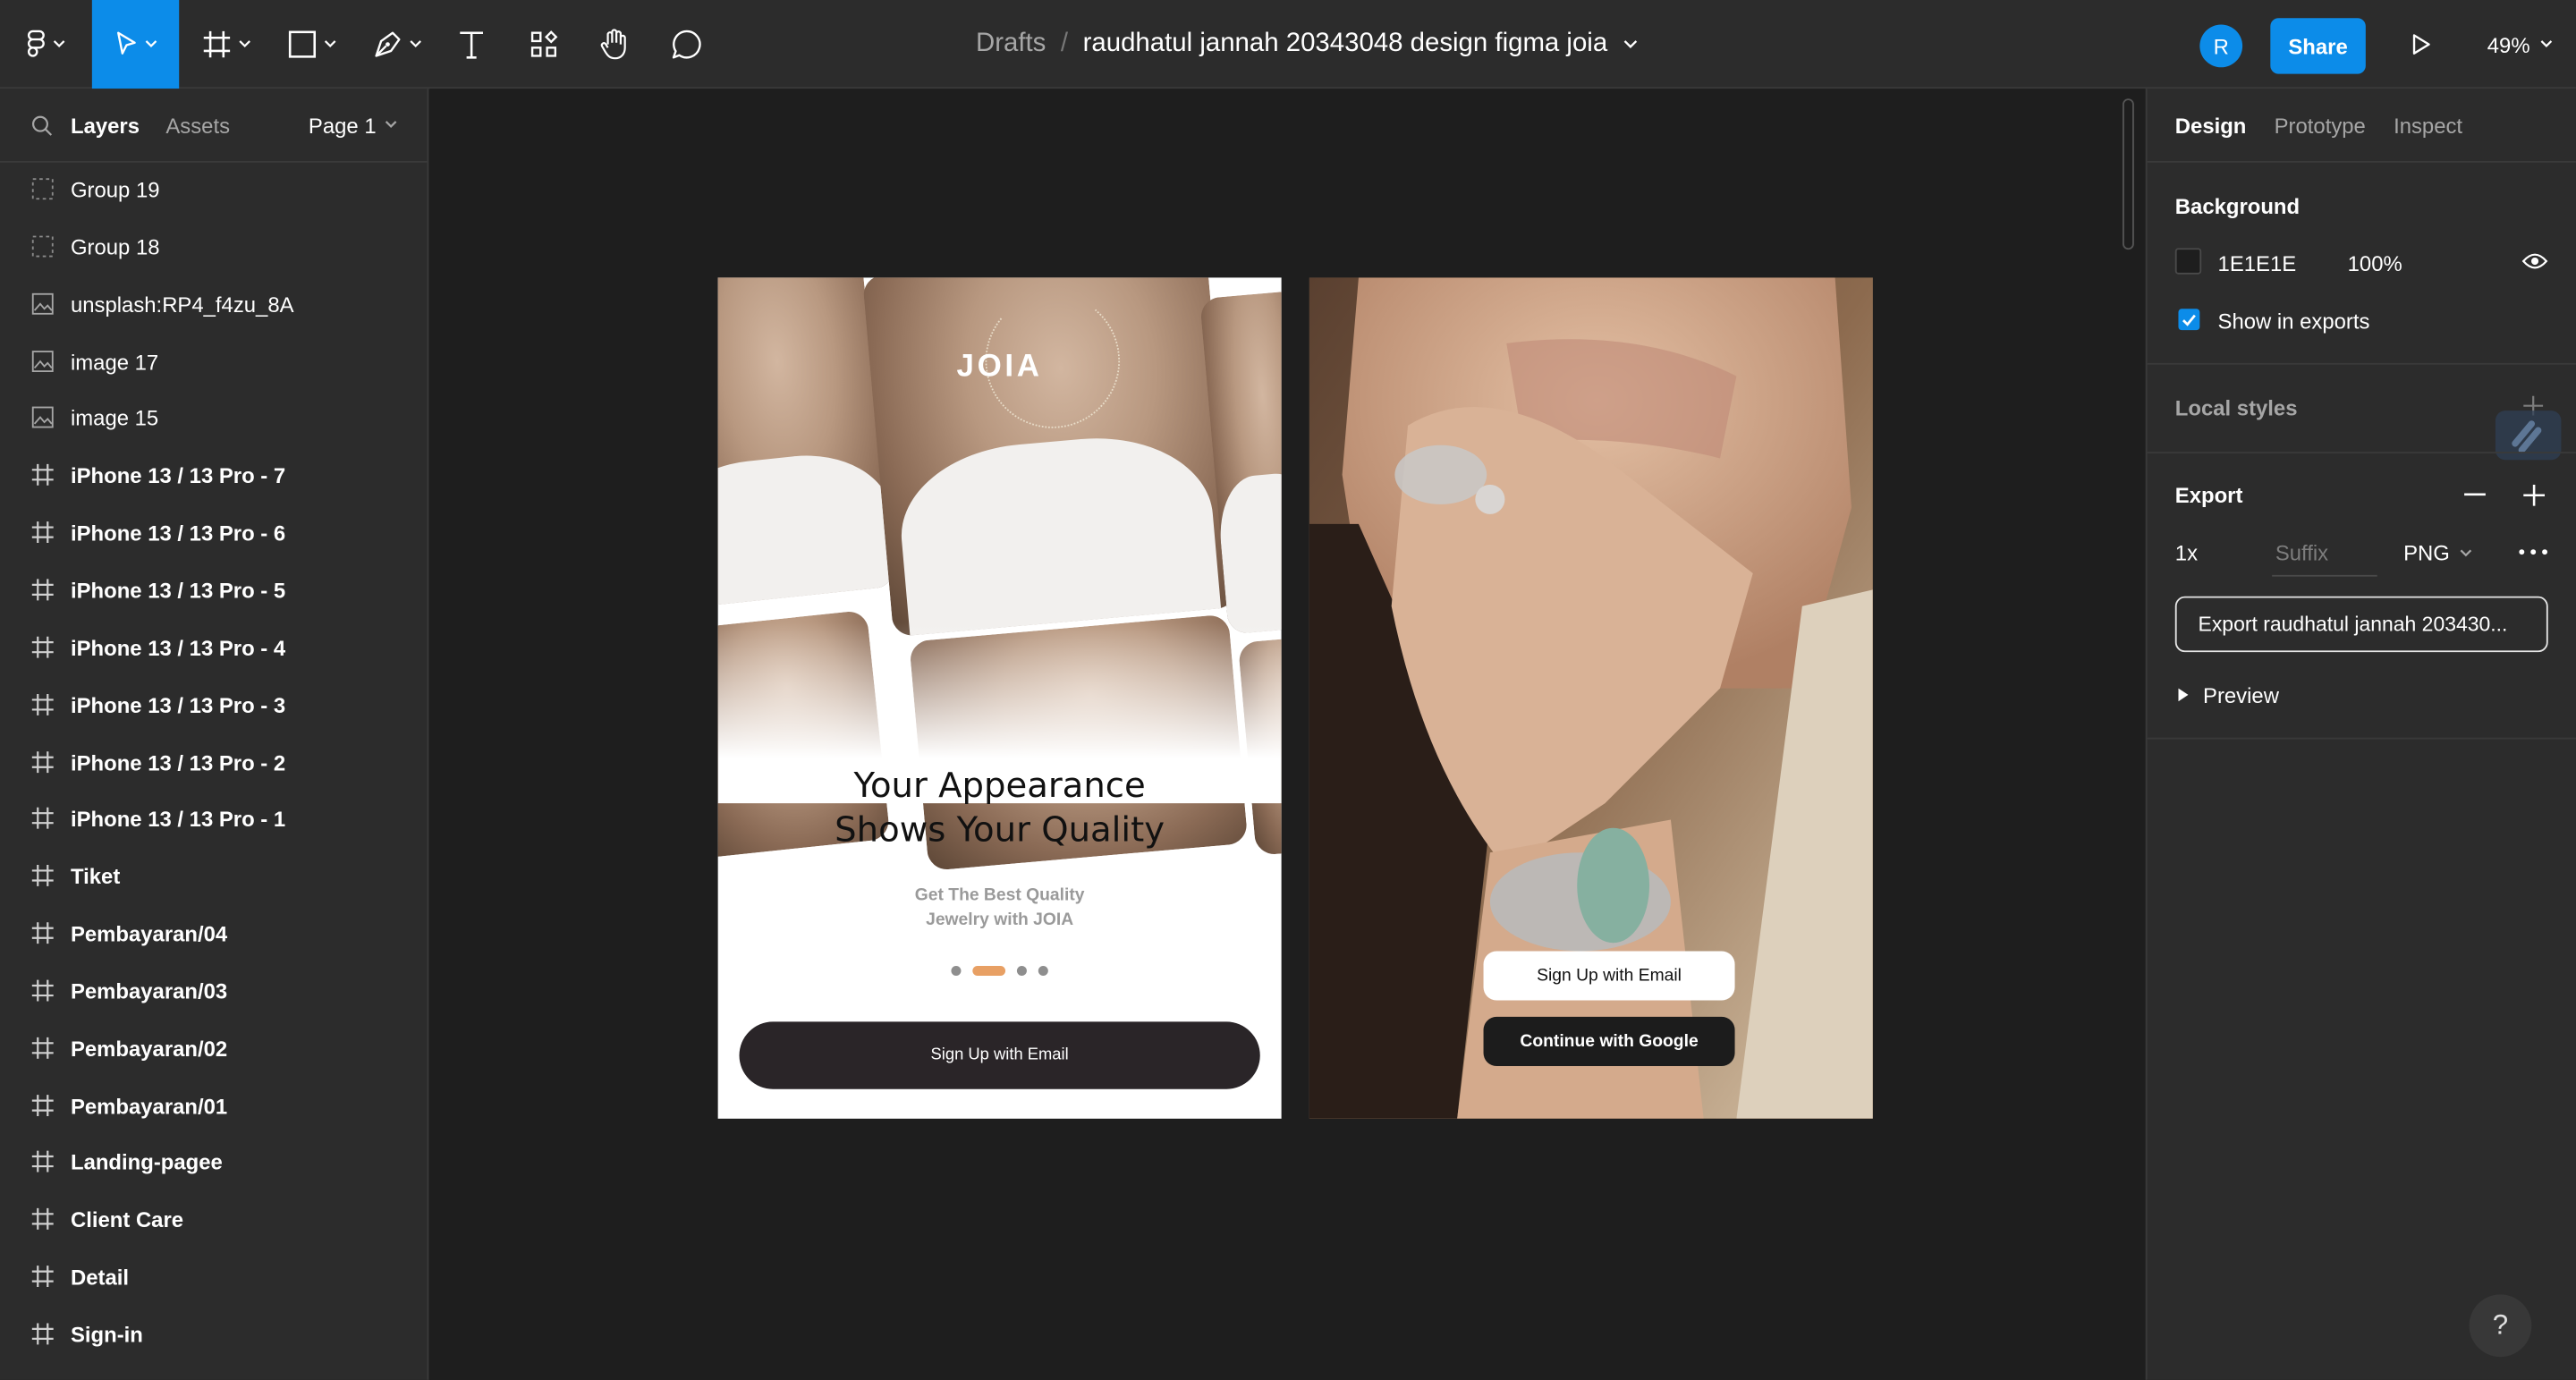 Image resolution: width=2576 pixels, height=1380 pixels. Describe the element at coordinates (1011, 44) in the screenshot. I see `breadcrumb-drafts: Drafts` at that location.